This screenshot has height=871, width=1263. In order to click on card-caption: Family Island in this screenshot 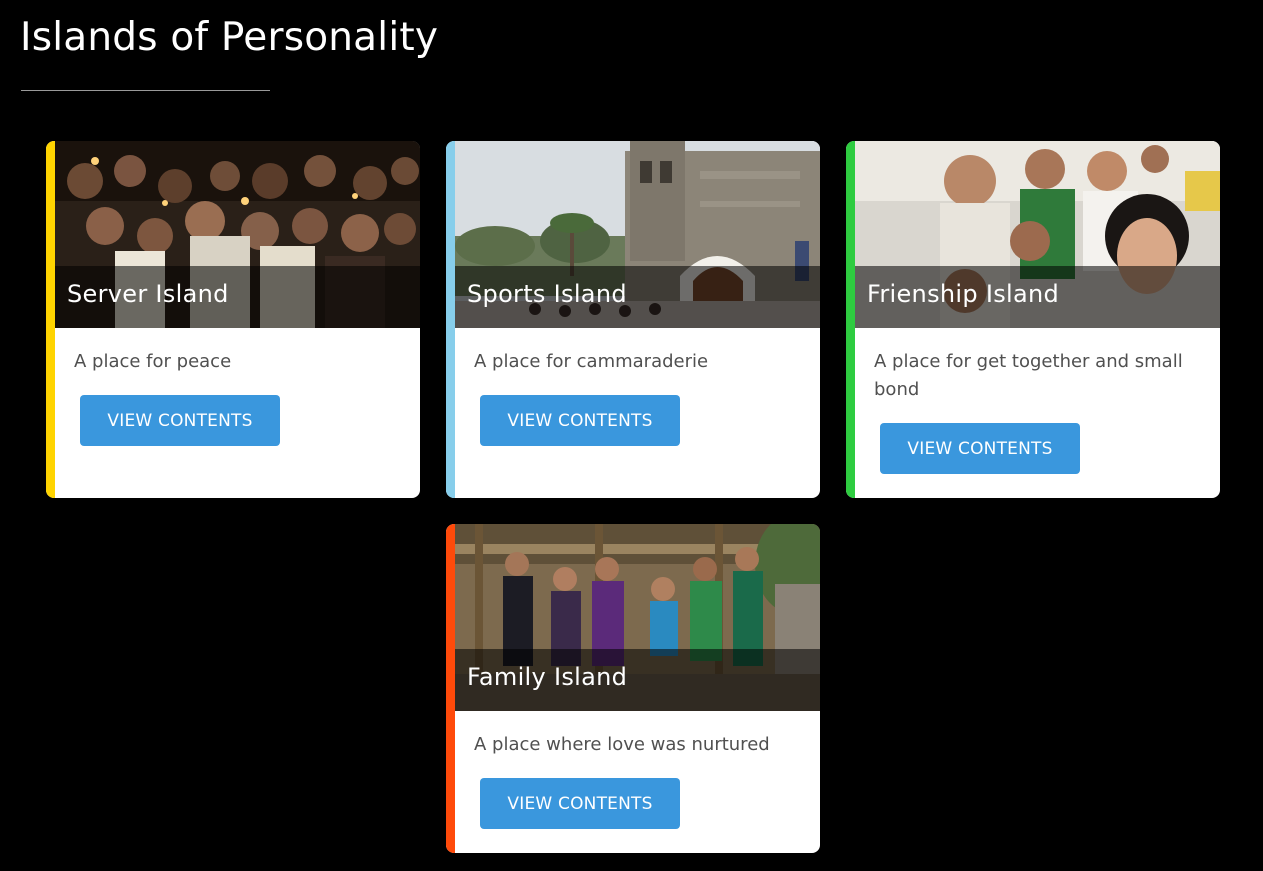, I will do `click(637, 680)`.